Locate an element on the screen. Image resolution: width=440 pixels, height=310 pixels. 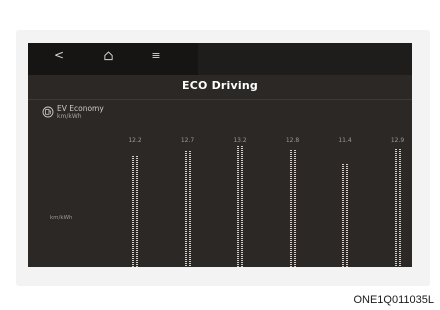
ev-economy-title: EV Economy is located at coordinates (80, 108).